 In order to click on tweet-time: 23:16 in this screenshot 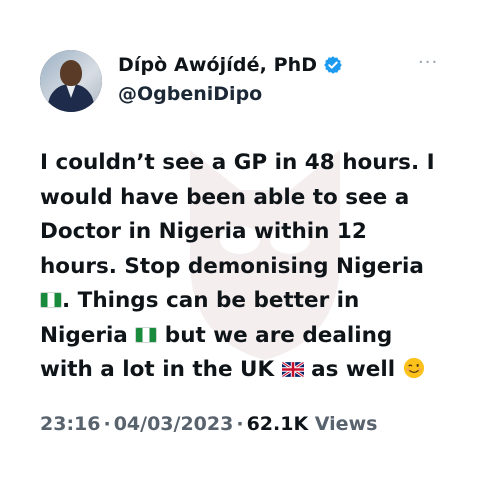, I will do `click(70, 424)`.